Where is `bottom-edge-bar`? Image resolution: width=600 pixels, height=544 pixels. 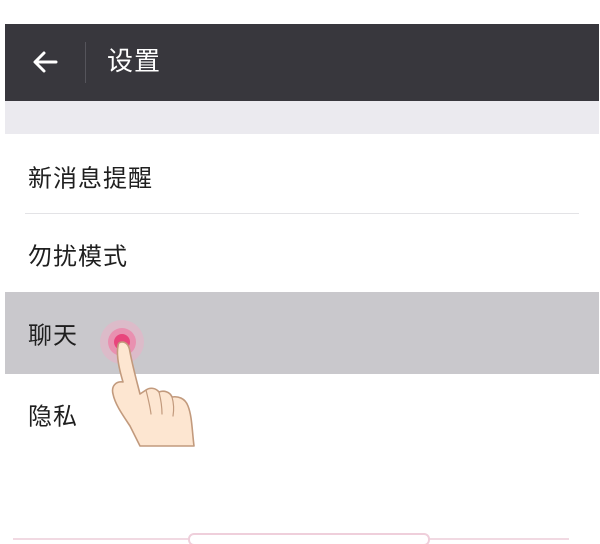 bottom-edge-bar is located at coordinates (291, 538).